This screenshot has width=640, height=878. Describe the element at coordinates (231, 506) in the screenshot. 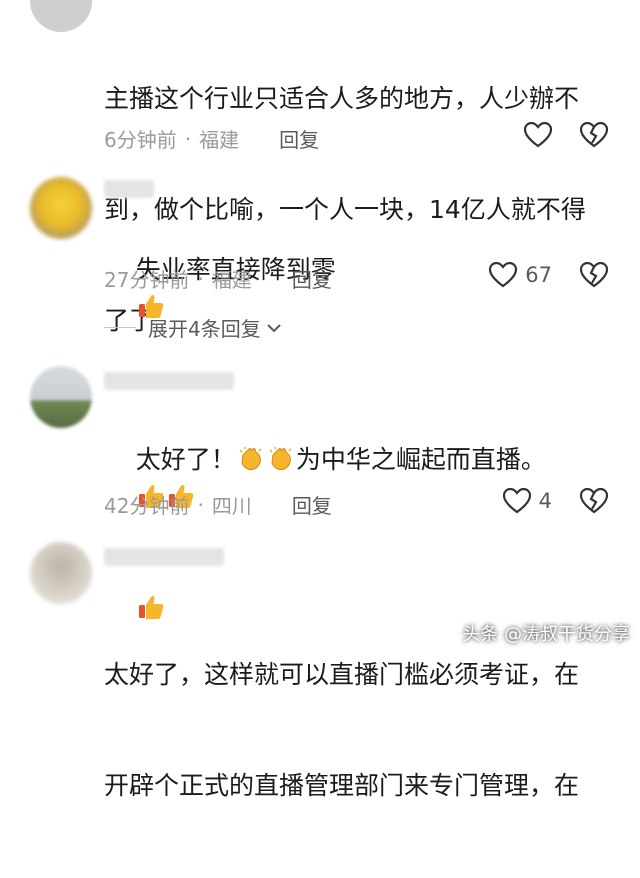

I see `comment-location: 四川` at that location.